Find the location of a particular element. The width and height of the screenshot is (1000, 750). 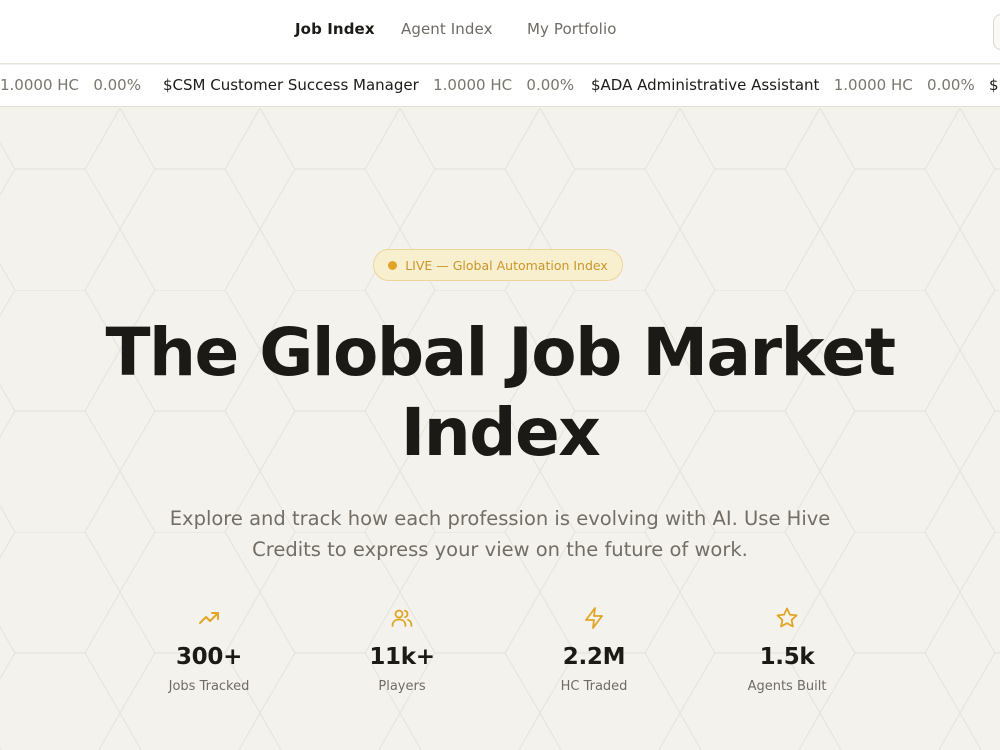

live-badge: LIVE — Global Automation Index is located at coordinates (498, 265).